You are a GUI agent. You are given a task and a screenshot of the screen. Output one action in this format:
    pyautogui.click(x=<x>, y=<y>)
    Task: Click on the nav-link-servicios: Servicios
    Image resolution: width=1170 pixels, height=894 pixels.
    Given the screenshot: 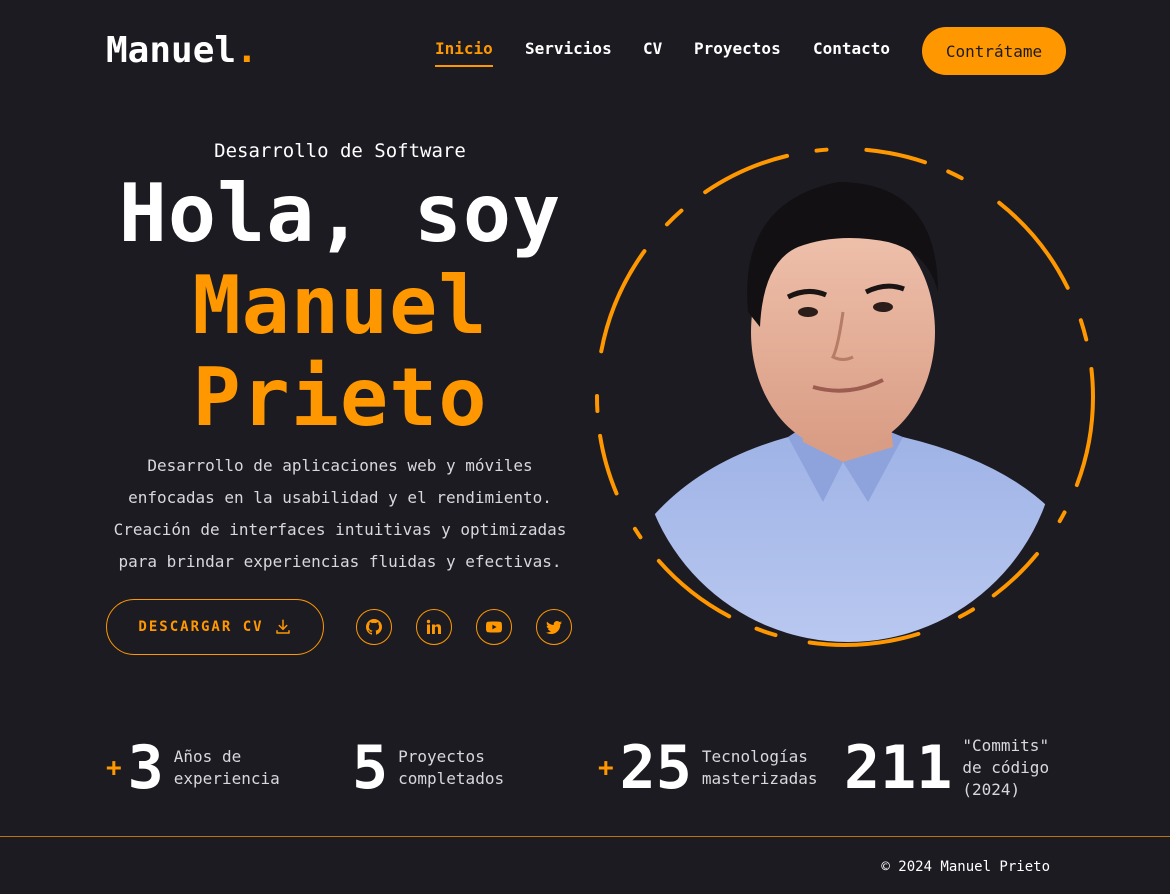 What is the action you would take?
    pyautogui.click(x=568, y=48)
    